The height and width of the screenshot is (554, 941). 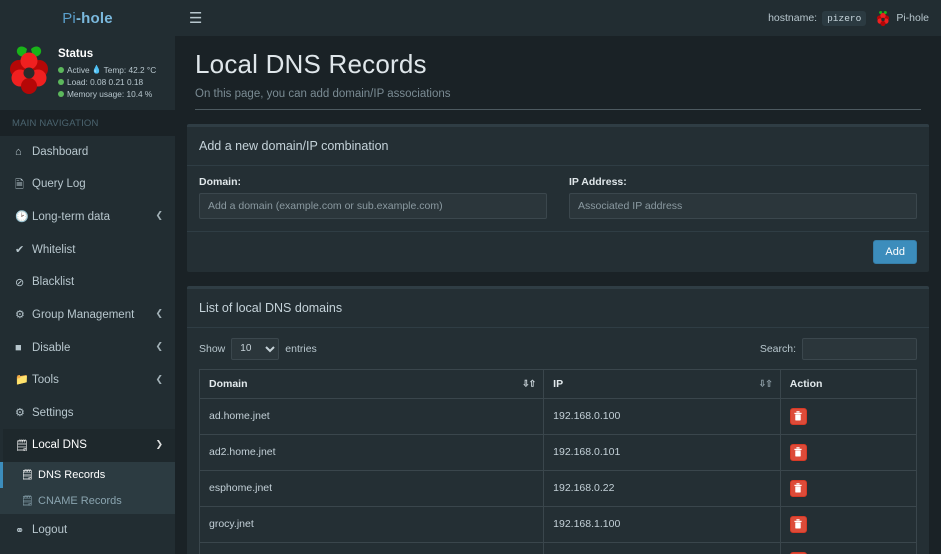 What do you see at coordinates (371, 383) in the screenshot?
I see `column-header-domain: Domain ⇩⇧` at bounding box center [371, 383].